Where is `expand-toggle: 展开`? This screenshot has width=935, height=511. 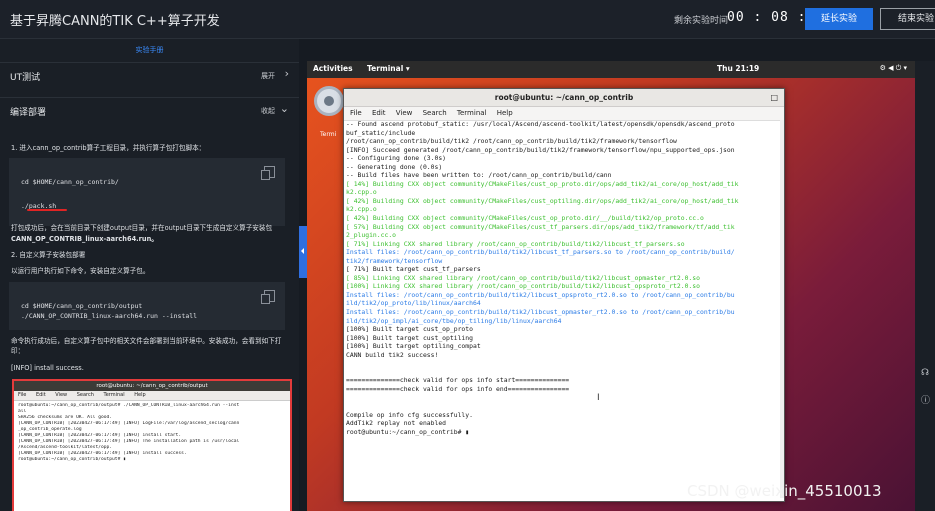 expand-toggle: 展开 is located at coordinates (268, 76).